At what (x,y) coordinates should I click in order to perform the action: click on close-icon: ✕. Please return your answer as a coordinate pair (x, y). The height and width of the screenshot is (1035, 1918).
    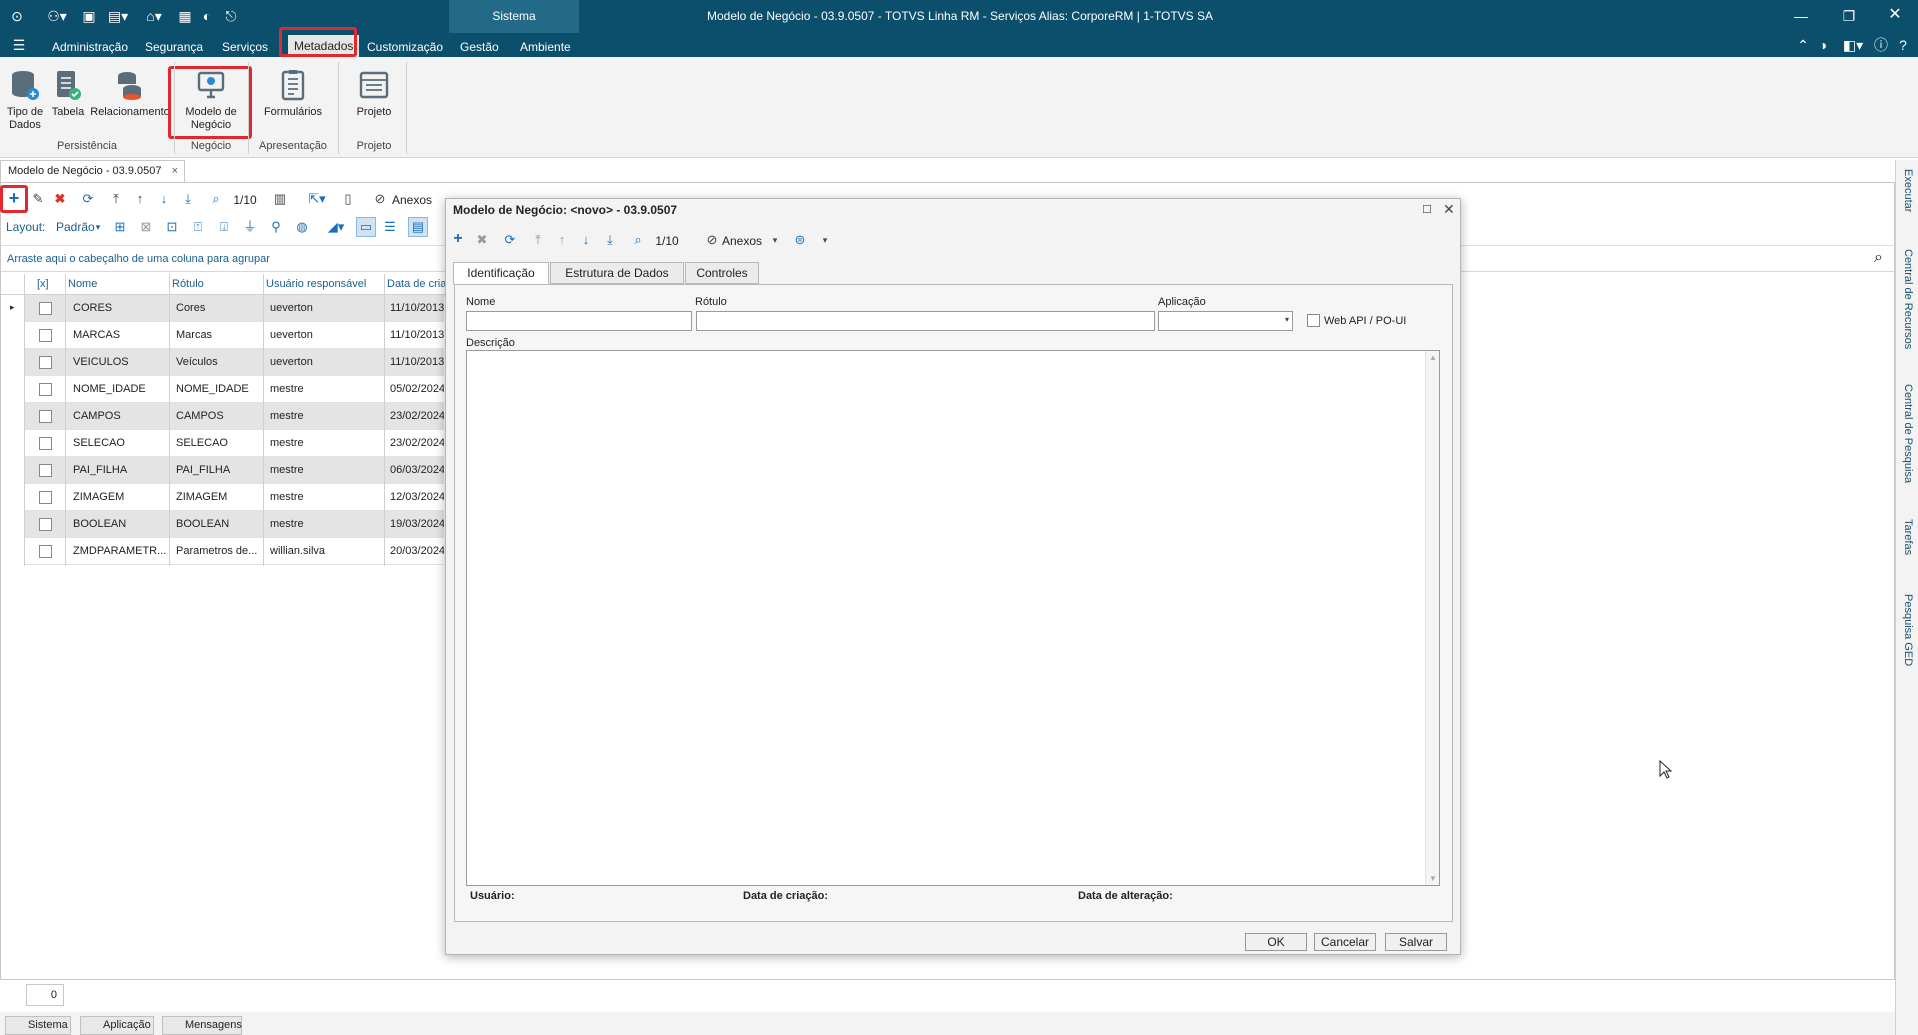
    Looking at the image, I should click on (1895, 15).